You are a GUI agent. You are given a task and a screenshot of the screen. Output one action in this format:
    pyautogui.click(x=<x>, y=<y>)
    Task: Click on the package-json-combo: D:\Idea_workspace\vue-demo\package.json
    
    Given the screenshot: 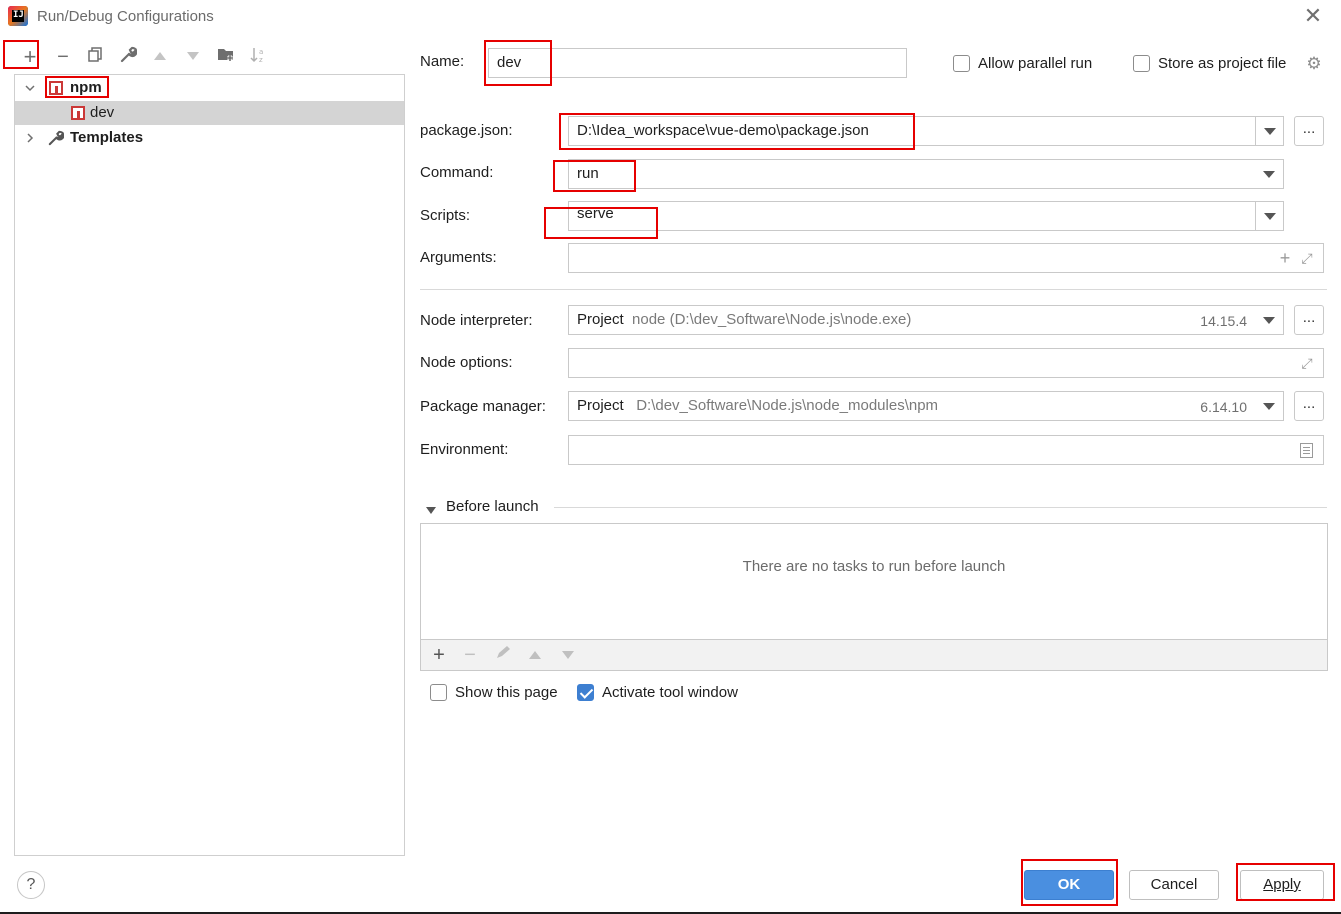 What is the action you would take?
    pyautogui.click(x=926, y=131)
    